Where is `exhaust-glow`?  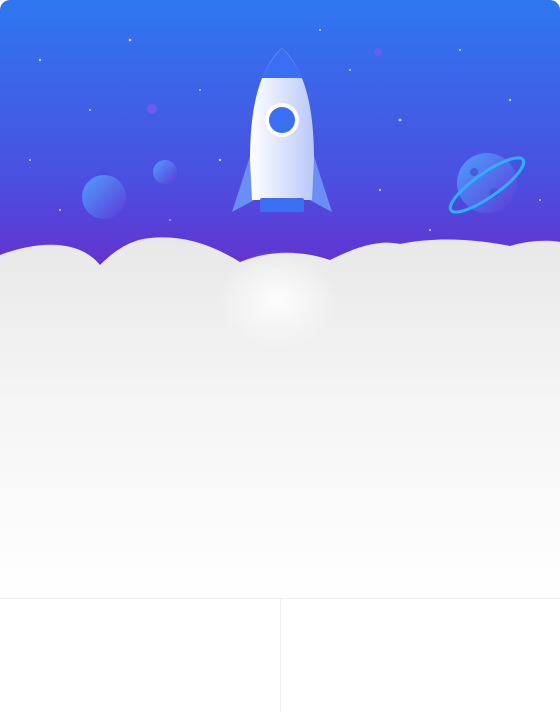 exhaust-glow is located at coordinates (278, 300).